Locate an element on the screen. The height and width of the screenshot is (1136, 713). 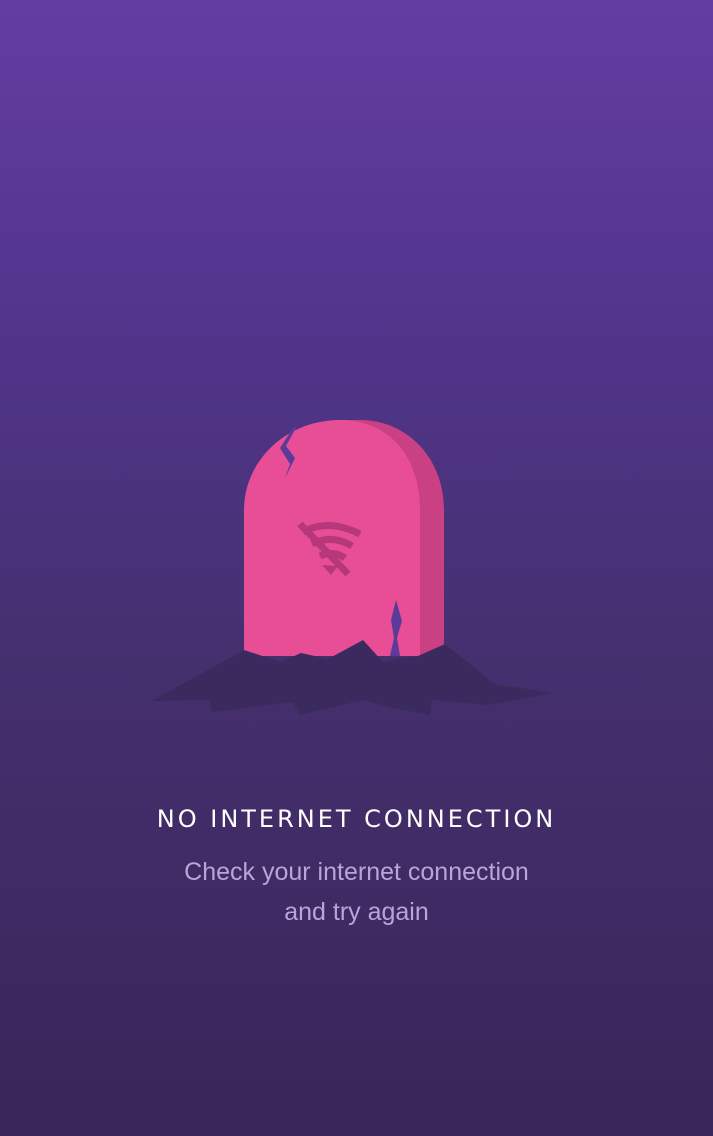
error-message-line-2: and try again is located at coordinates (356, 912).